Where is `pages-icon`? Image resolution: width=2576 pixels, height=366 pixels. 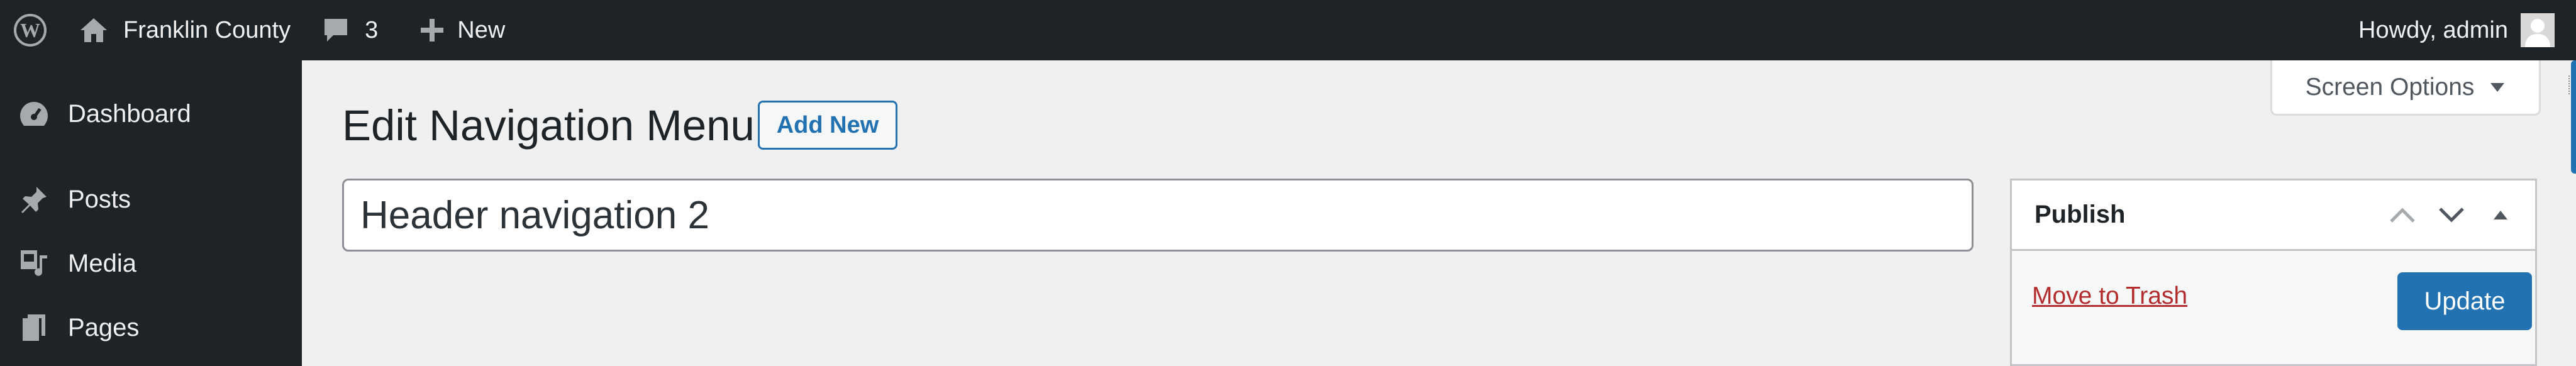
pages-icon is located at coordinates (34, 327).